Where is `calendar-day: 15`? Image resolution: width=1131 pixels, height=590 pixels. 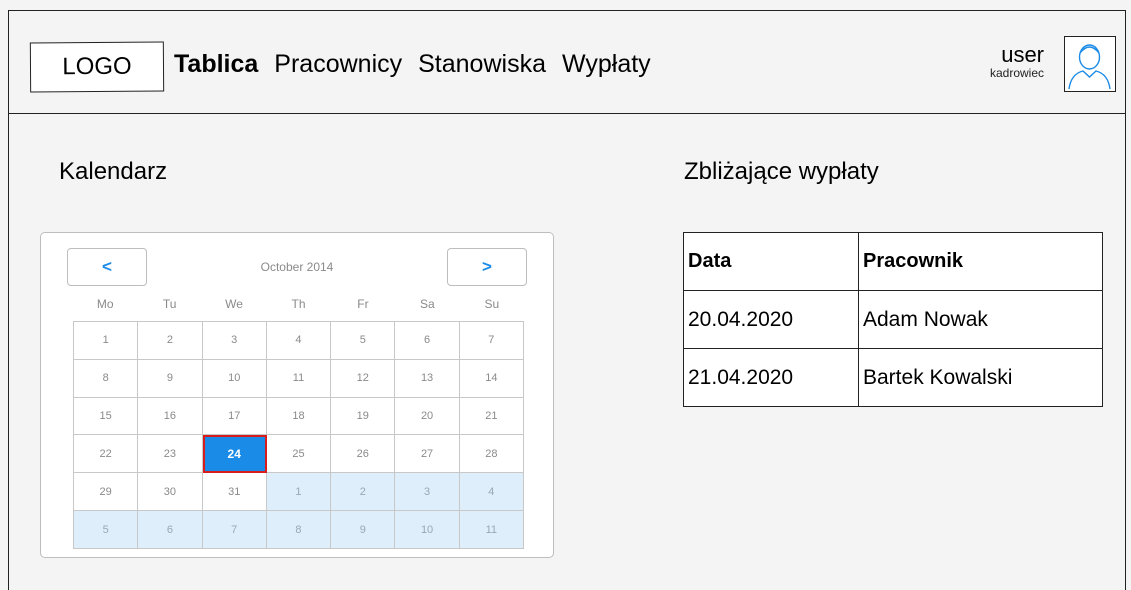 calendar-day: 15 is located at coordinates (106, 416).